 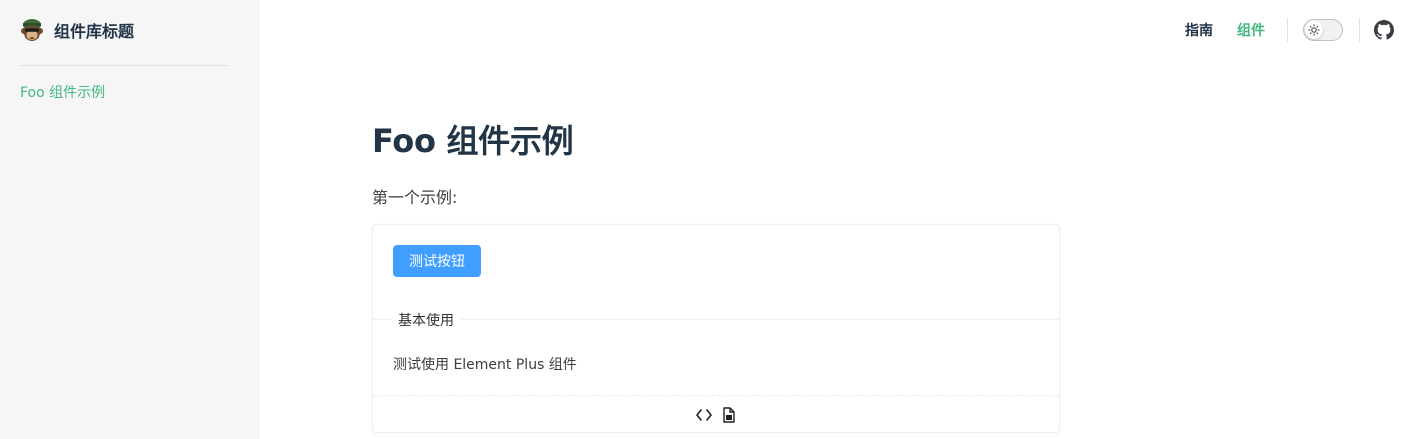 I want to click on sidebar-item-foo: Foo 组件示例, so click(x=62, y=92).